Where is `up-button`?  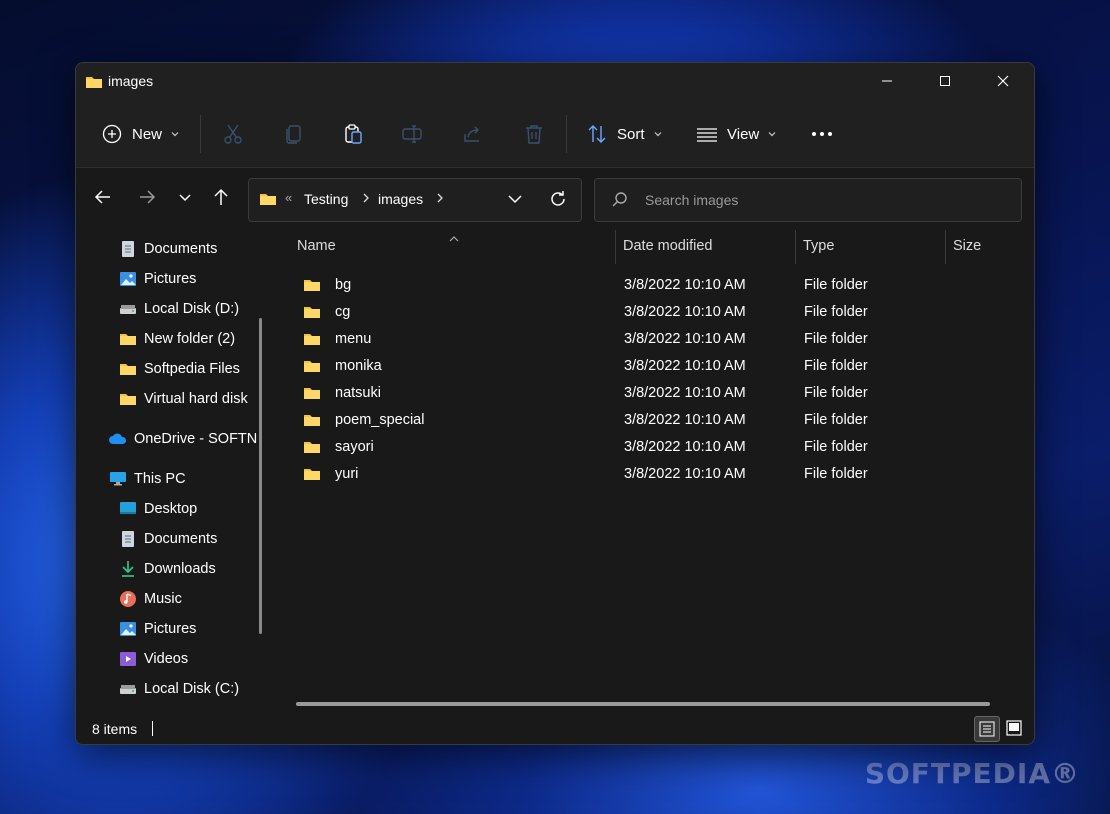 up-button is located at coordinates (221, 197).